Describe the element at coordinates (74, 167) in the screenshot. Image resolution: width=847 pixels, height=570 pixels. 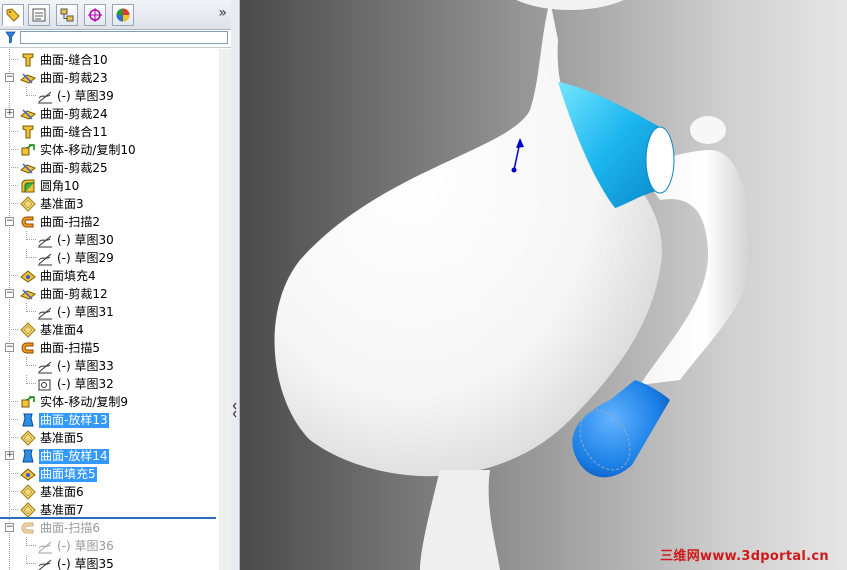
I see `tree-item-label: 曲面-剪裁25` at that location.